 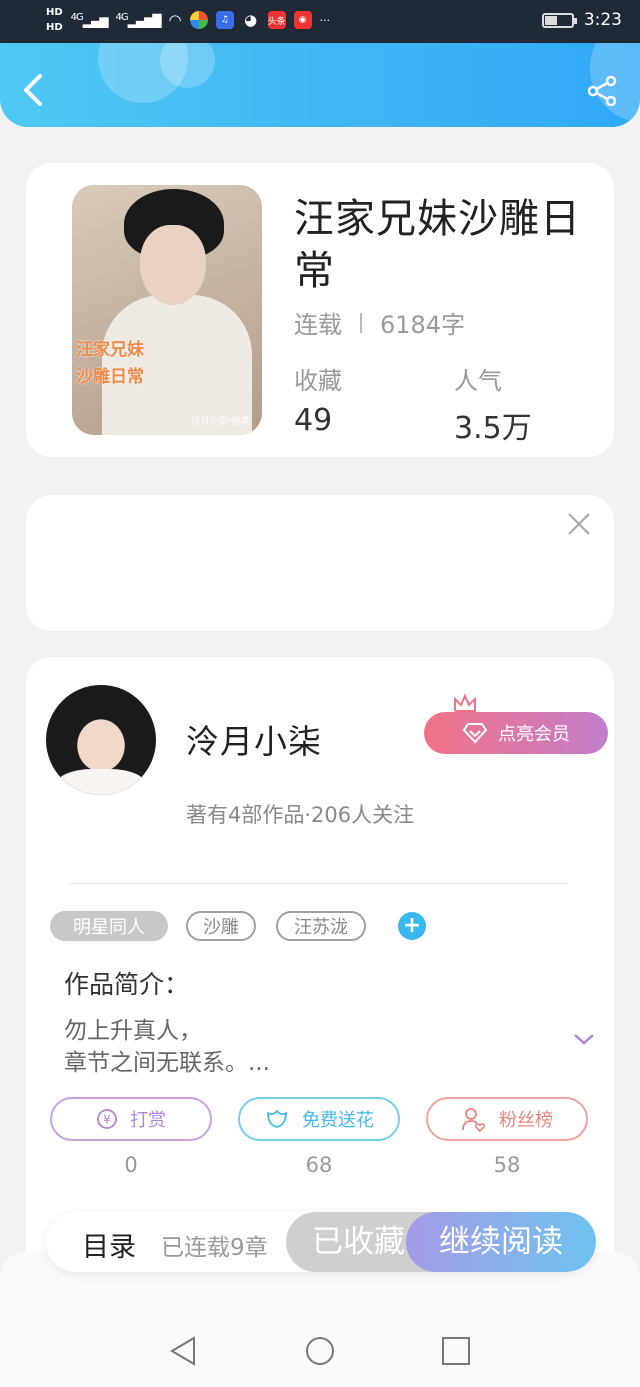 What do you see at coordinates (320, 1351) in the screenshot?
I see `nav-home-icon` at bounding box center [320, 1351].